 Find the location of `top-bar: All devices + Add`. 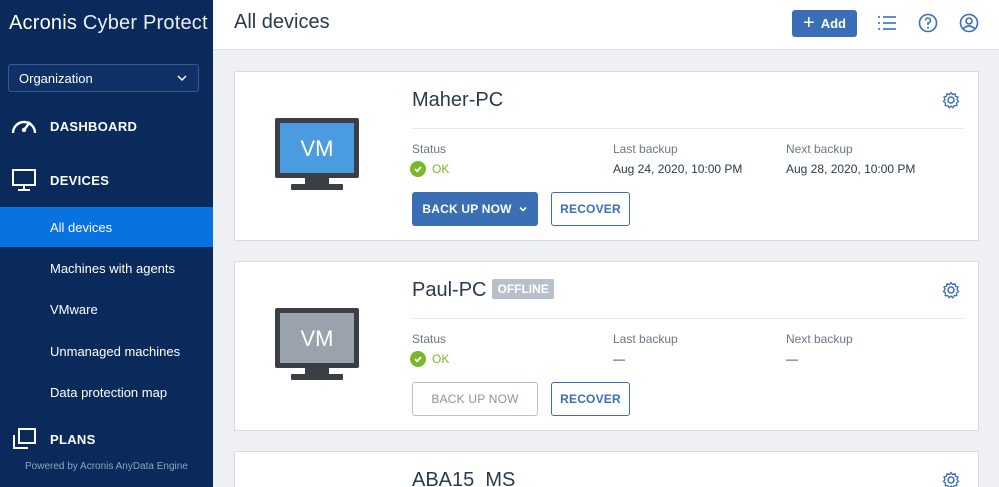

top-bar: All devices + Add is located at coordinates (606, 25).